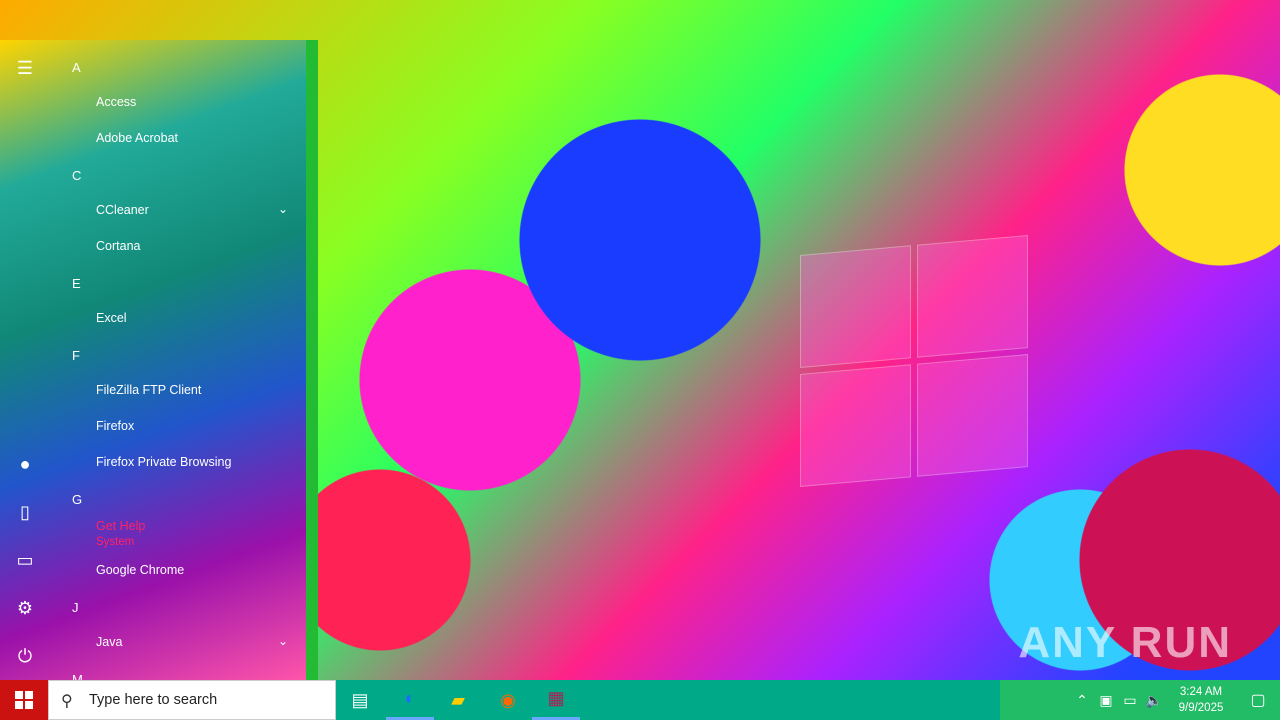 The height and width of the screenshot is (720, 1280). What do you see at coordinates (25, 464) in the screenshot?
I see `user-icon: ●` at bounding box center [25, 464].